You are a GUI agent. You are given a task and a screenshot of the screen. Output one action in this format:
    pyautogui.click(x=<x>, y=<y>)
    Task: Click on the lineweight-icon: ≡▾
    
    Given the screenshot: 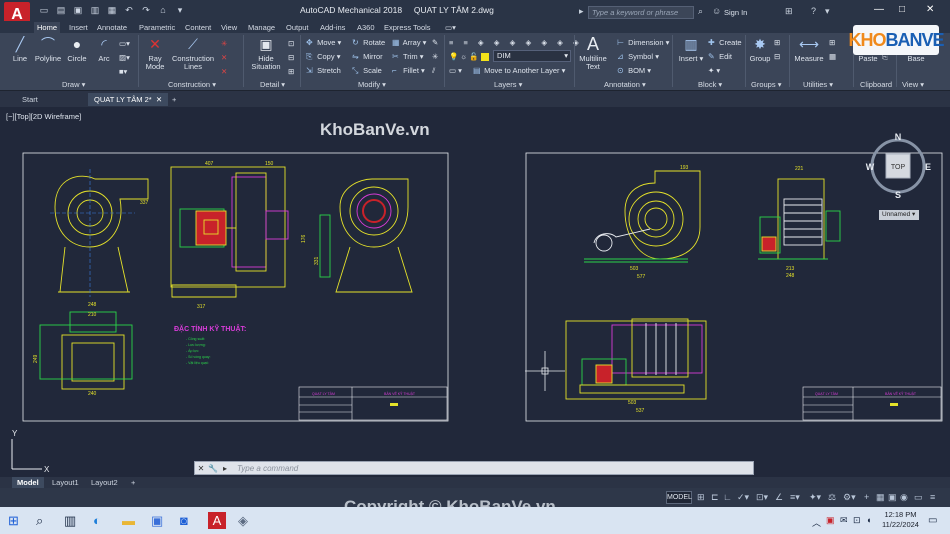 What is the action you would take?
    pyautogui.click(x=795, y=497)
    